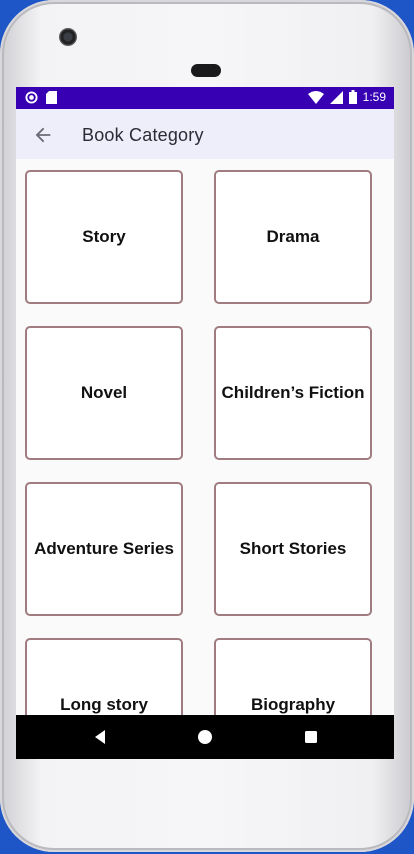 This screenshot has height=854, width=414. Describe the element at coordinates (336, 97) in the screenshot. I see `signal-icon` at that location.